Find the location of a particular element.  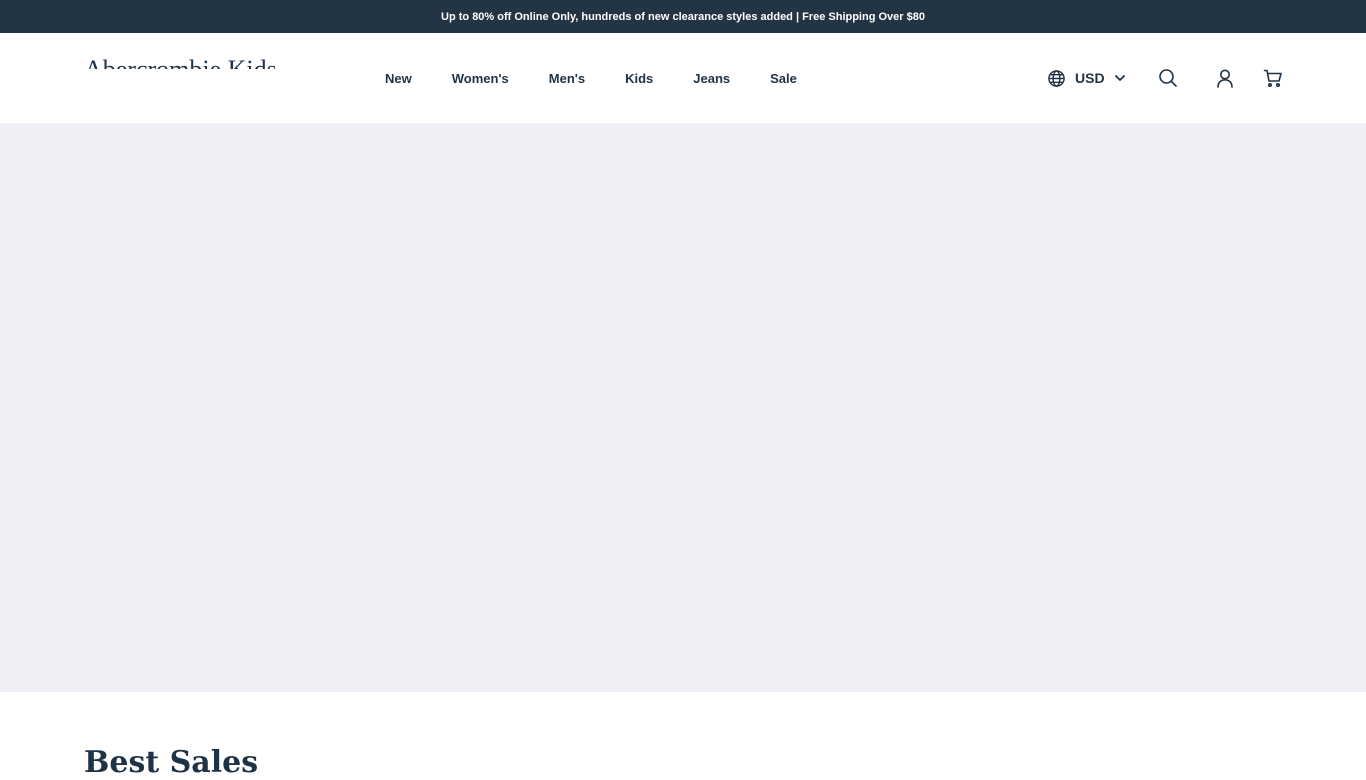

cart-button is located at coordinates (1273, 78).